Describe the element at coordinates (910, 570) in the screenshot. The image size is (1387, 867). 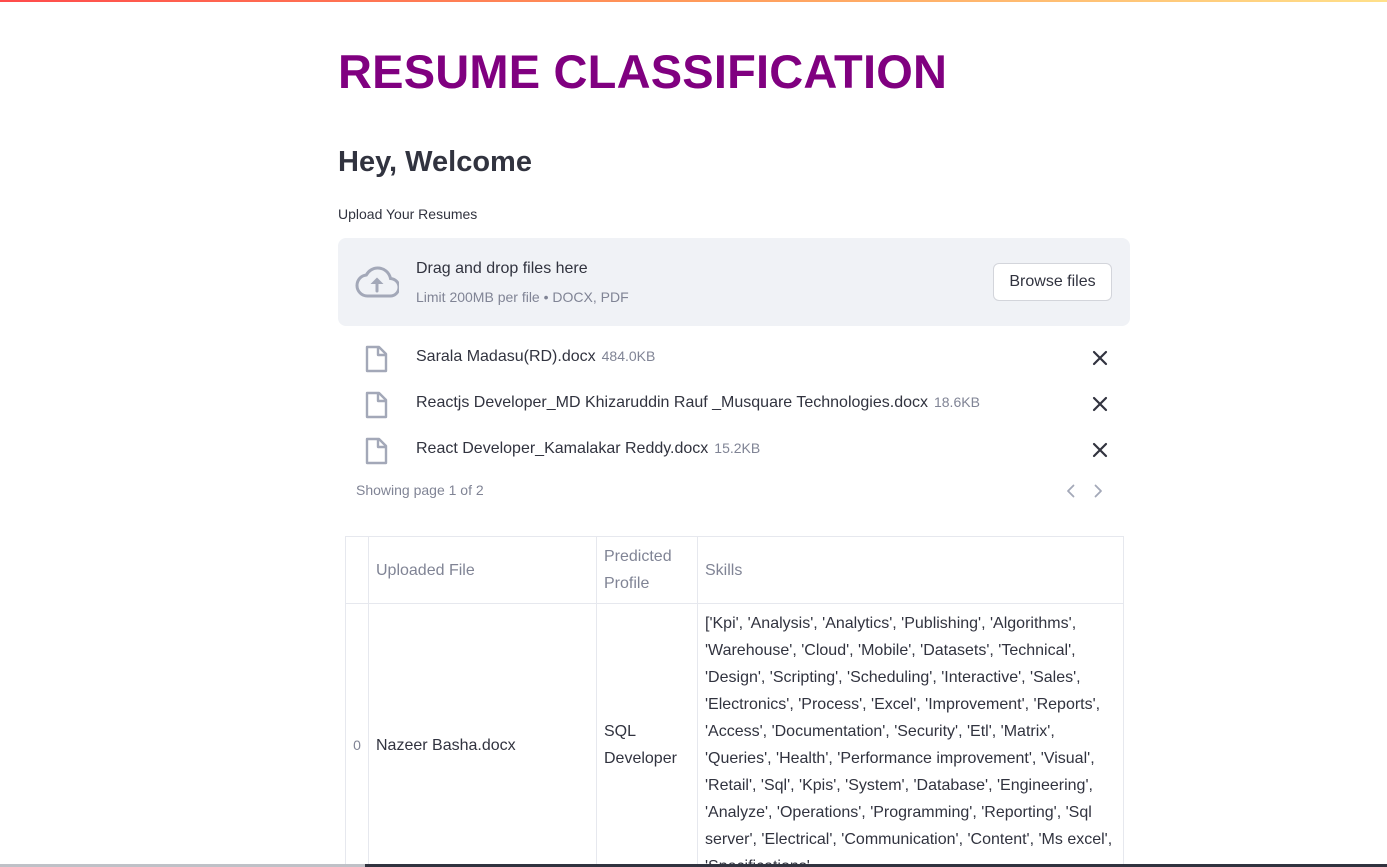
I see `column-header-skills: Skills` at that location.